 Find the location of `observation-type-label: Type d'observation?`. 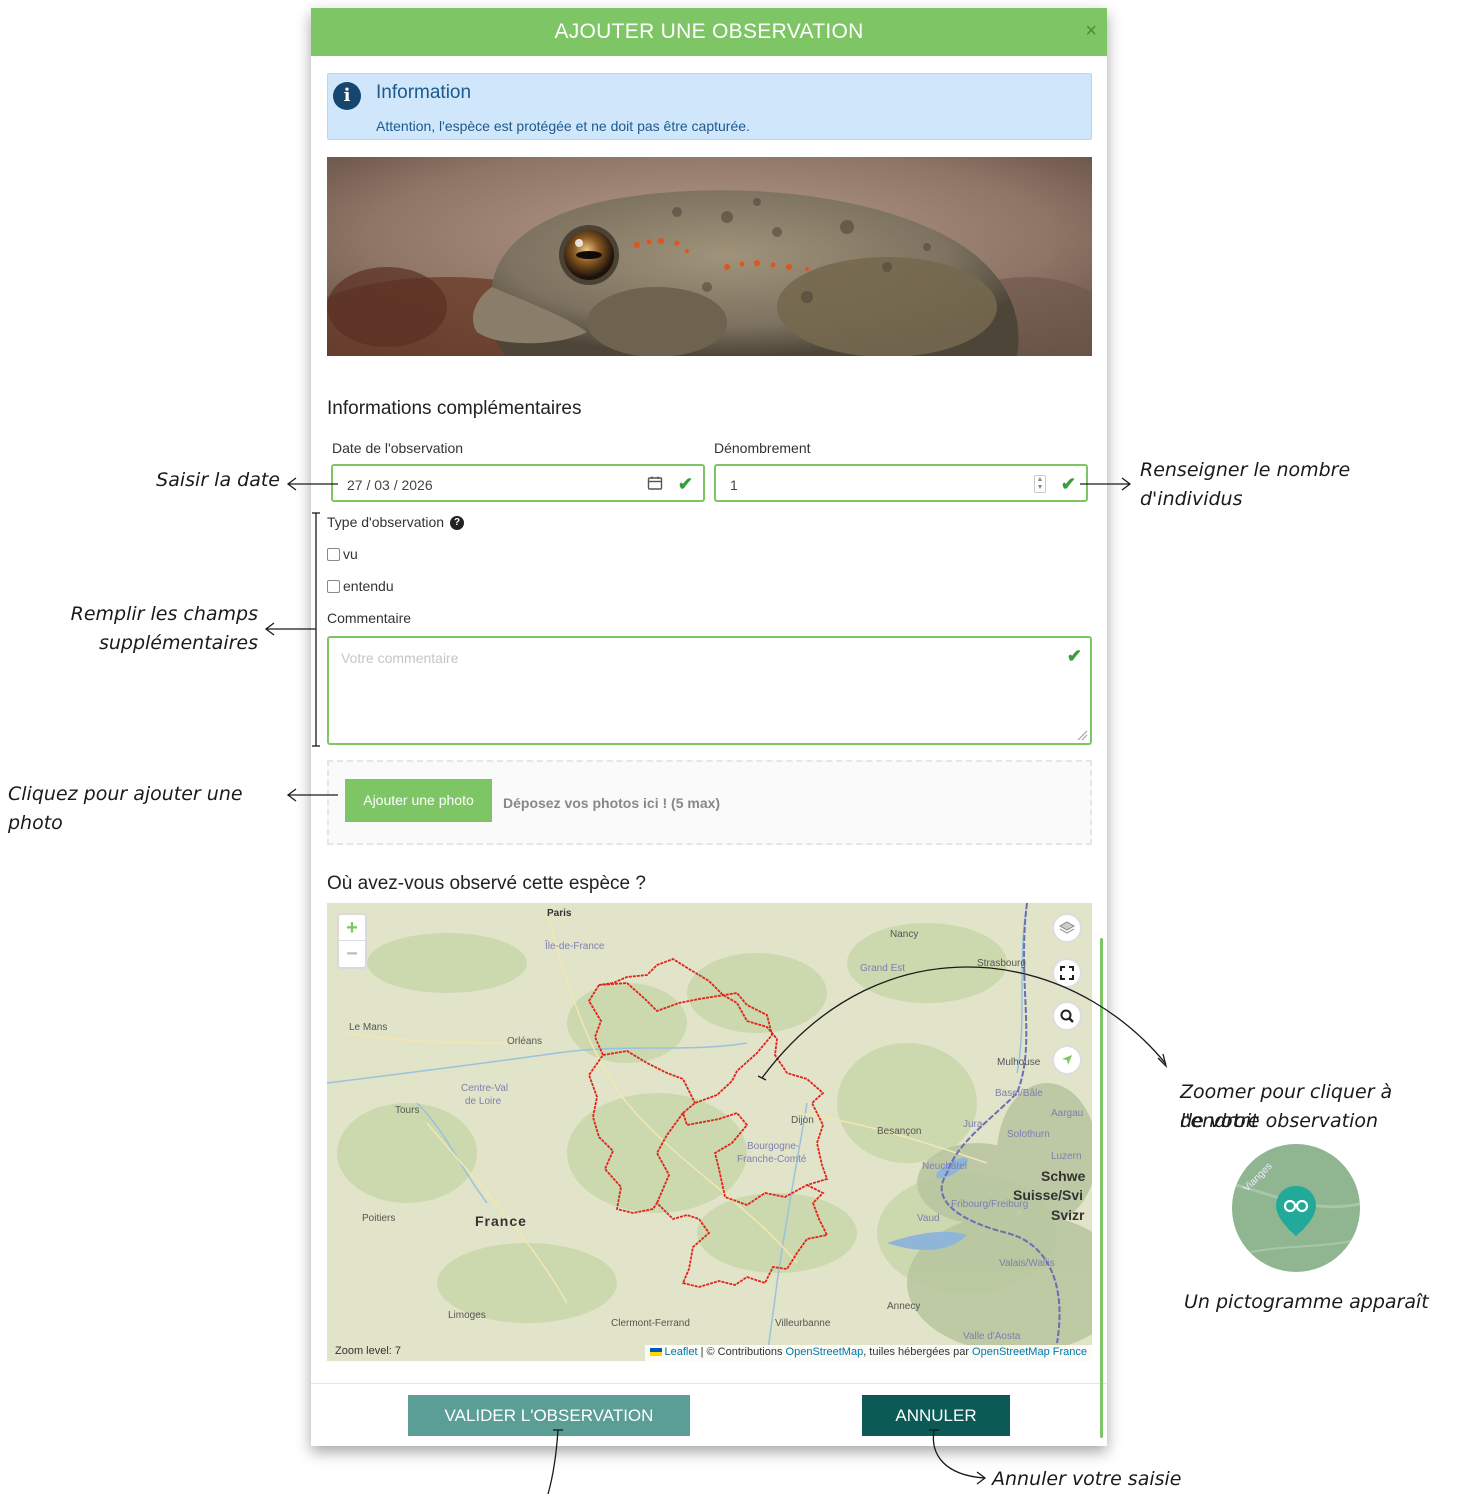

observation-type-label: Type d'observation? is located at coordinates (396, 522).